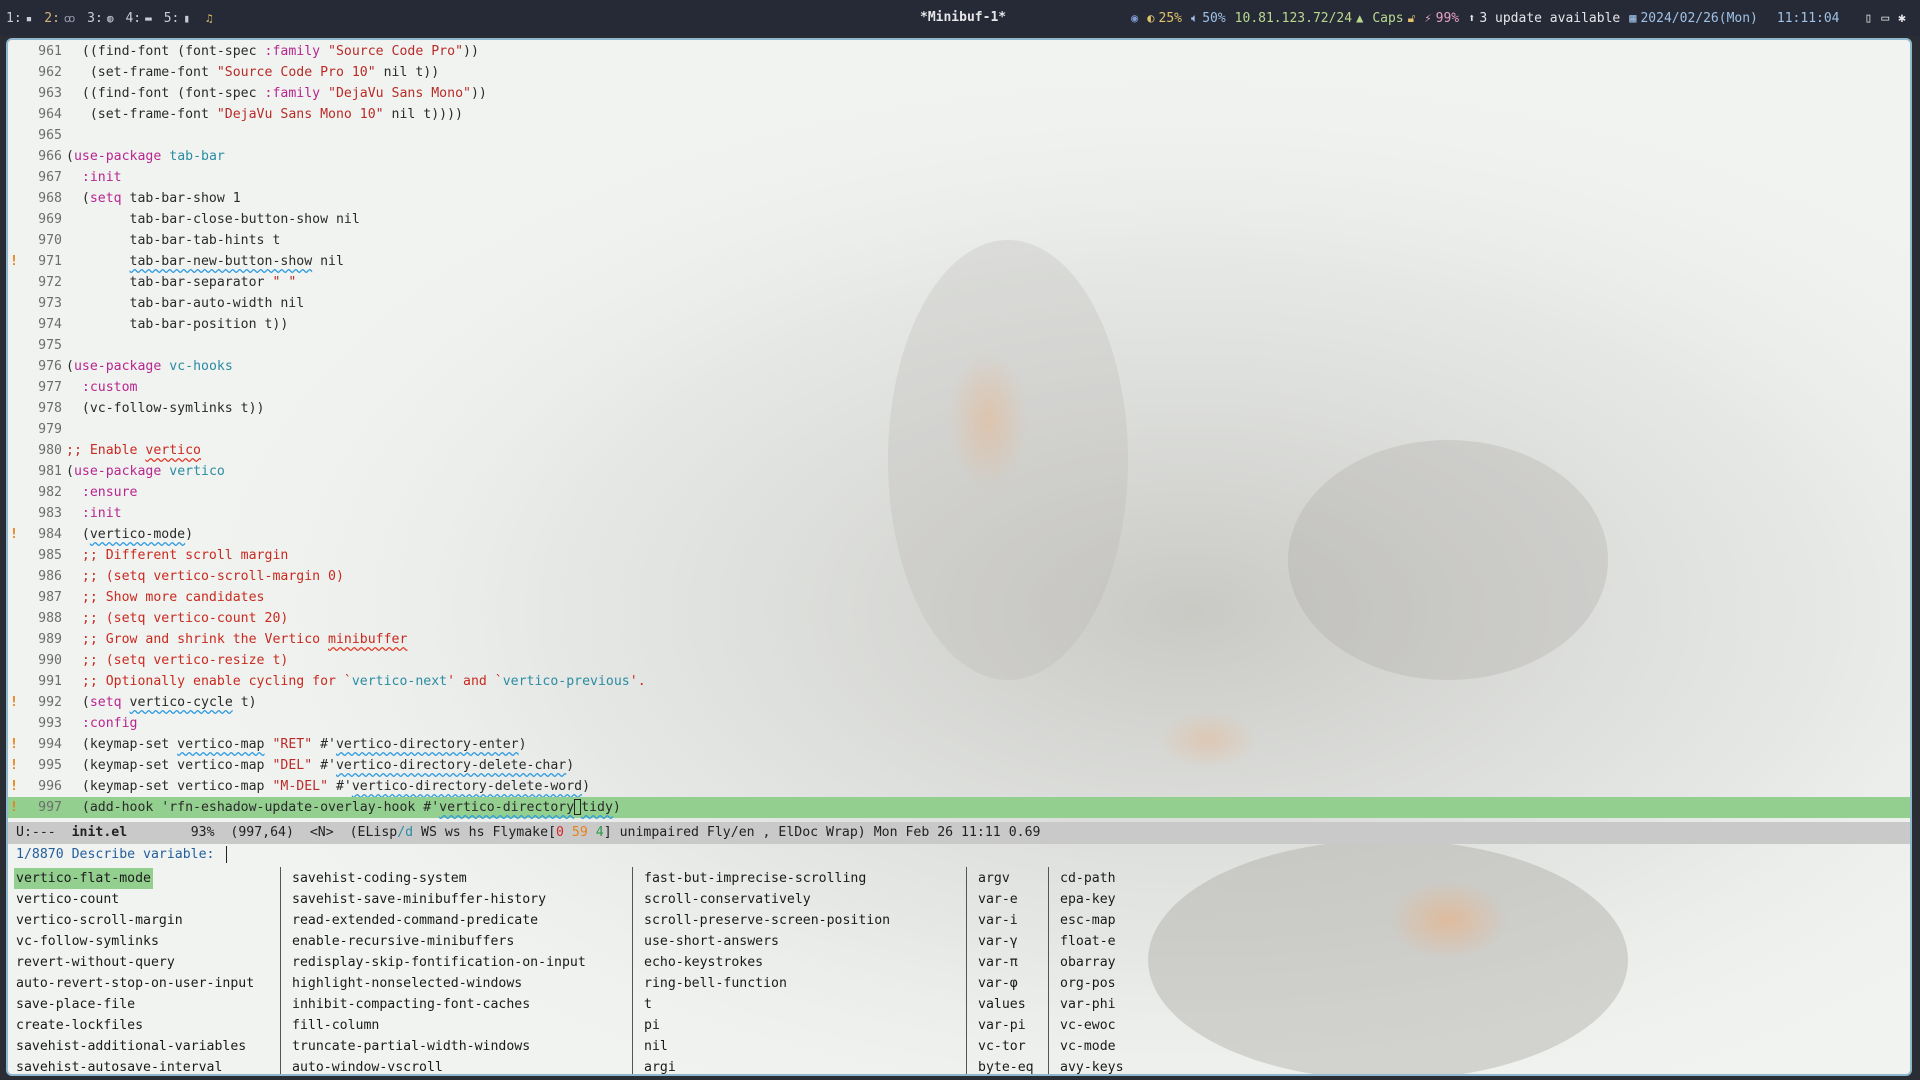  What do you see at coordinates (998, 983) in the screenshot?
I see `candidate-item: var-φ` at bounding box center [998, 983].